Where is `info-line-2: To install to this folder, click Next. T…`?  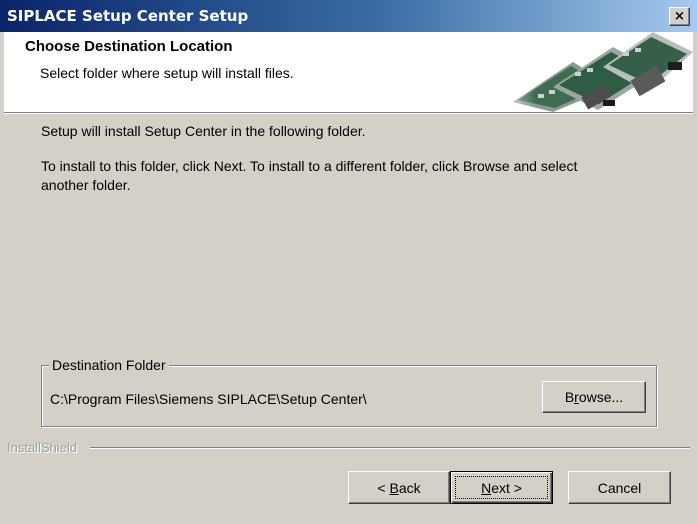 info-line-2: To install to this folder, click Next. T… is located at coordinates (309, 166).